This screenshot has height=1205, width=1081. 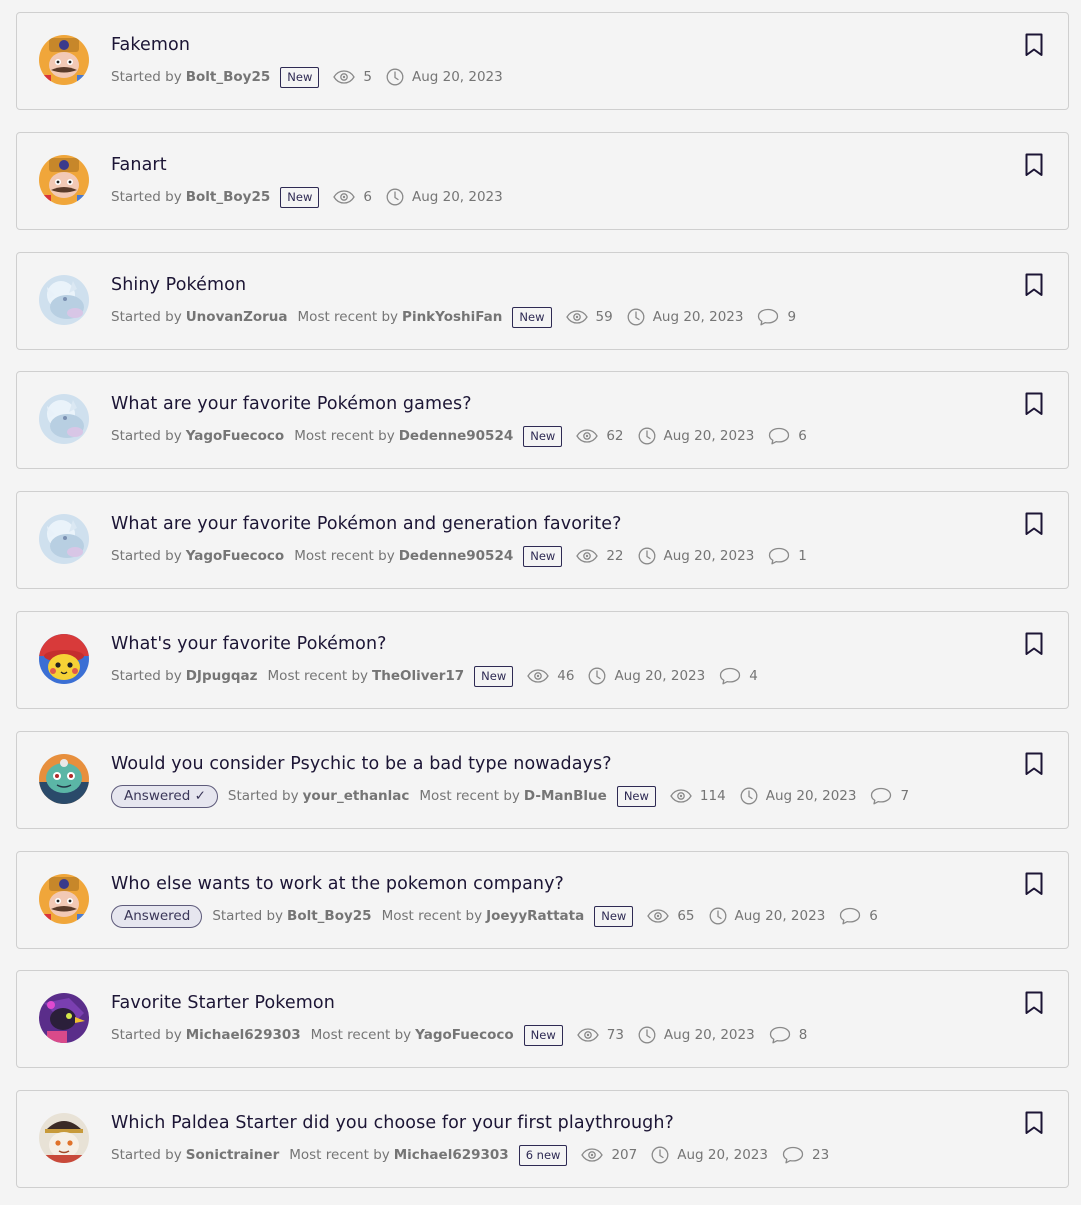 I want to click on recent-username: D-ManBlue, so click(x=565, y=796).